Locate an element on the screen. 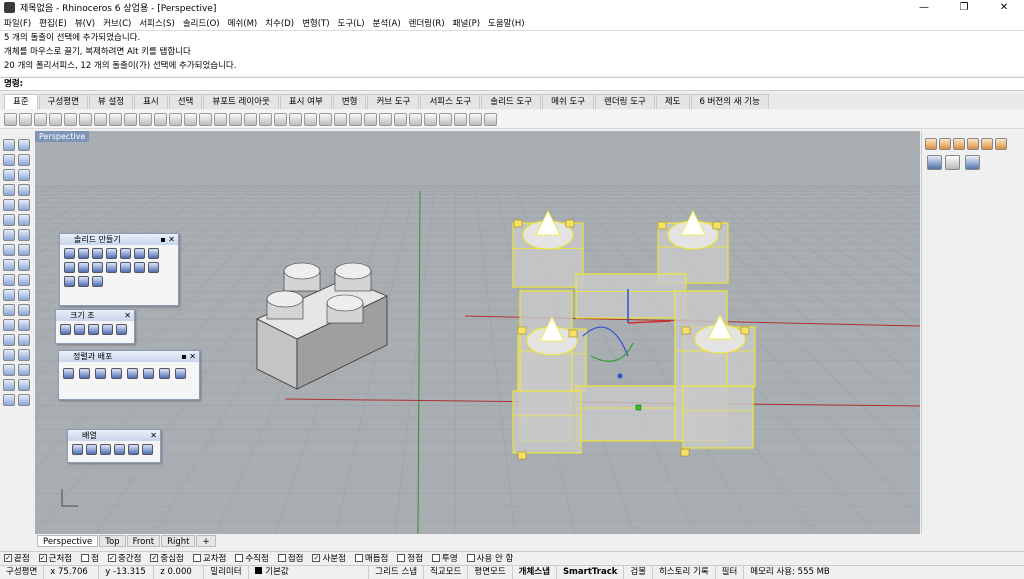  open-file-icon is located at coordinates (25, 119).